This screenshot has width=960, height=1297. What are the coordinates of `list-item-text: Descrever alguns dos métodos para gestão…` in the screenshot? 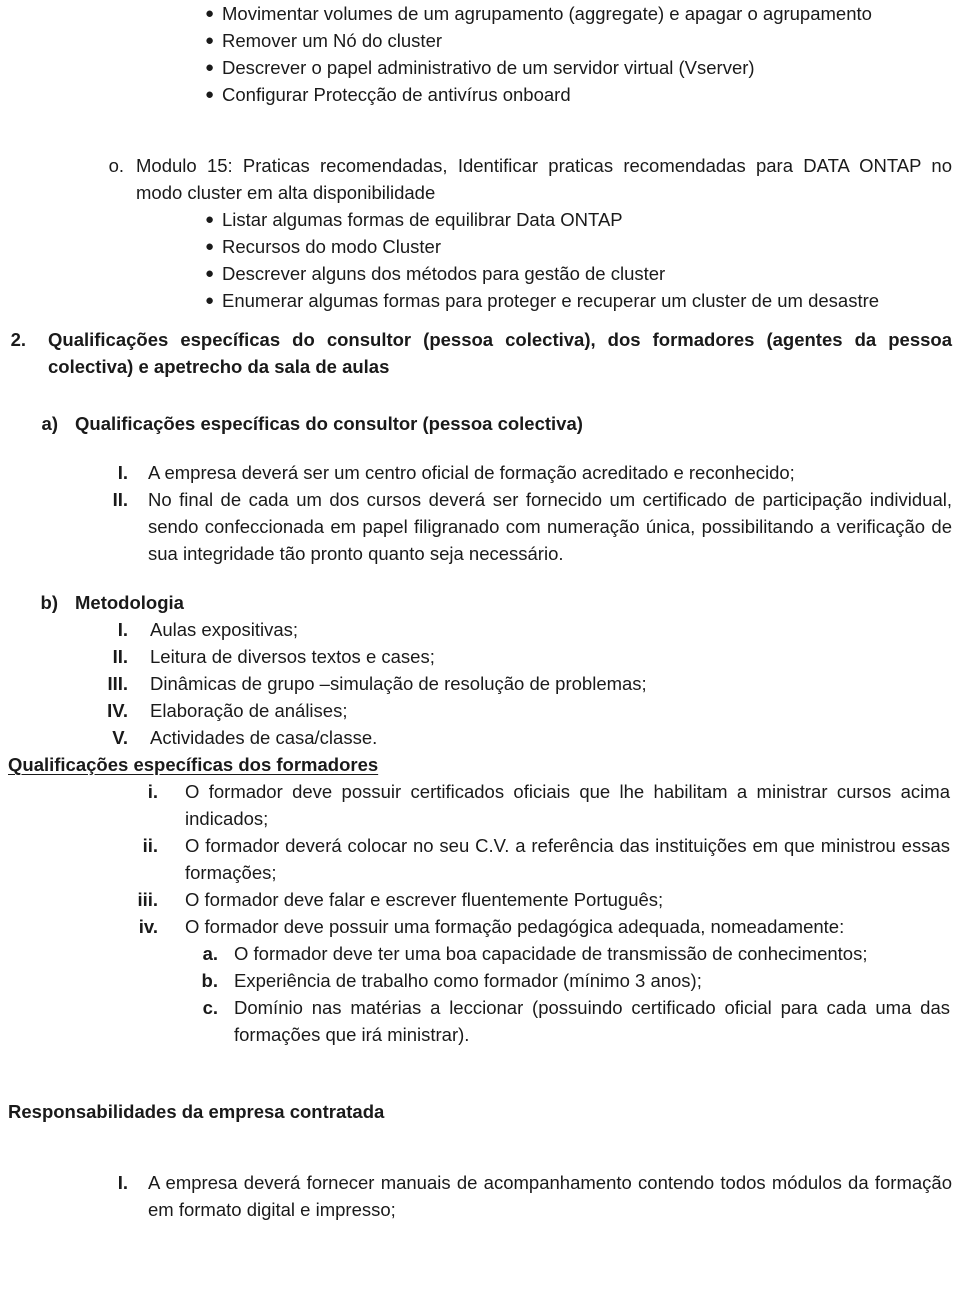 It's located at (444, 273).